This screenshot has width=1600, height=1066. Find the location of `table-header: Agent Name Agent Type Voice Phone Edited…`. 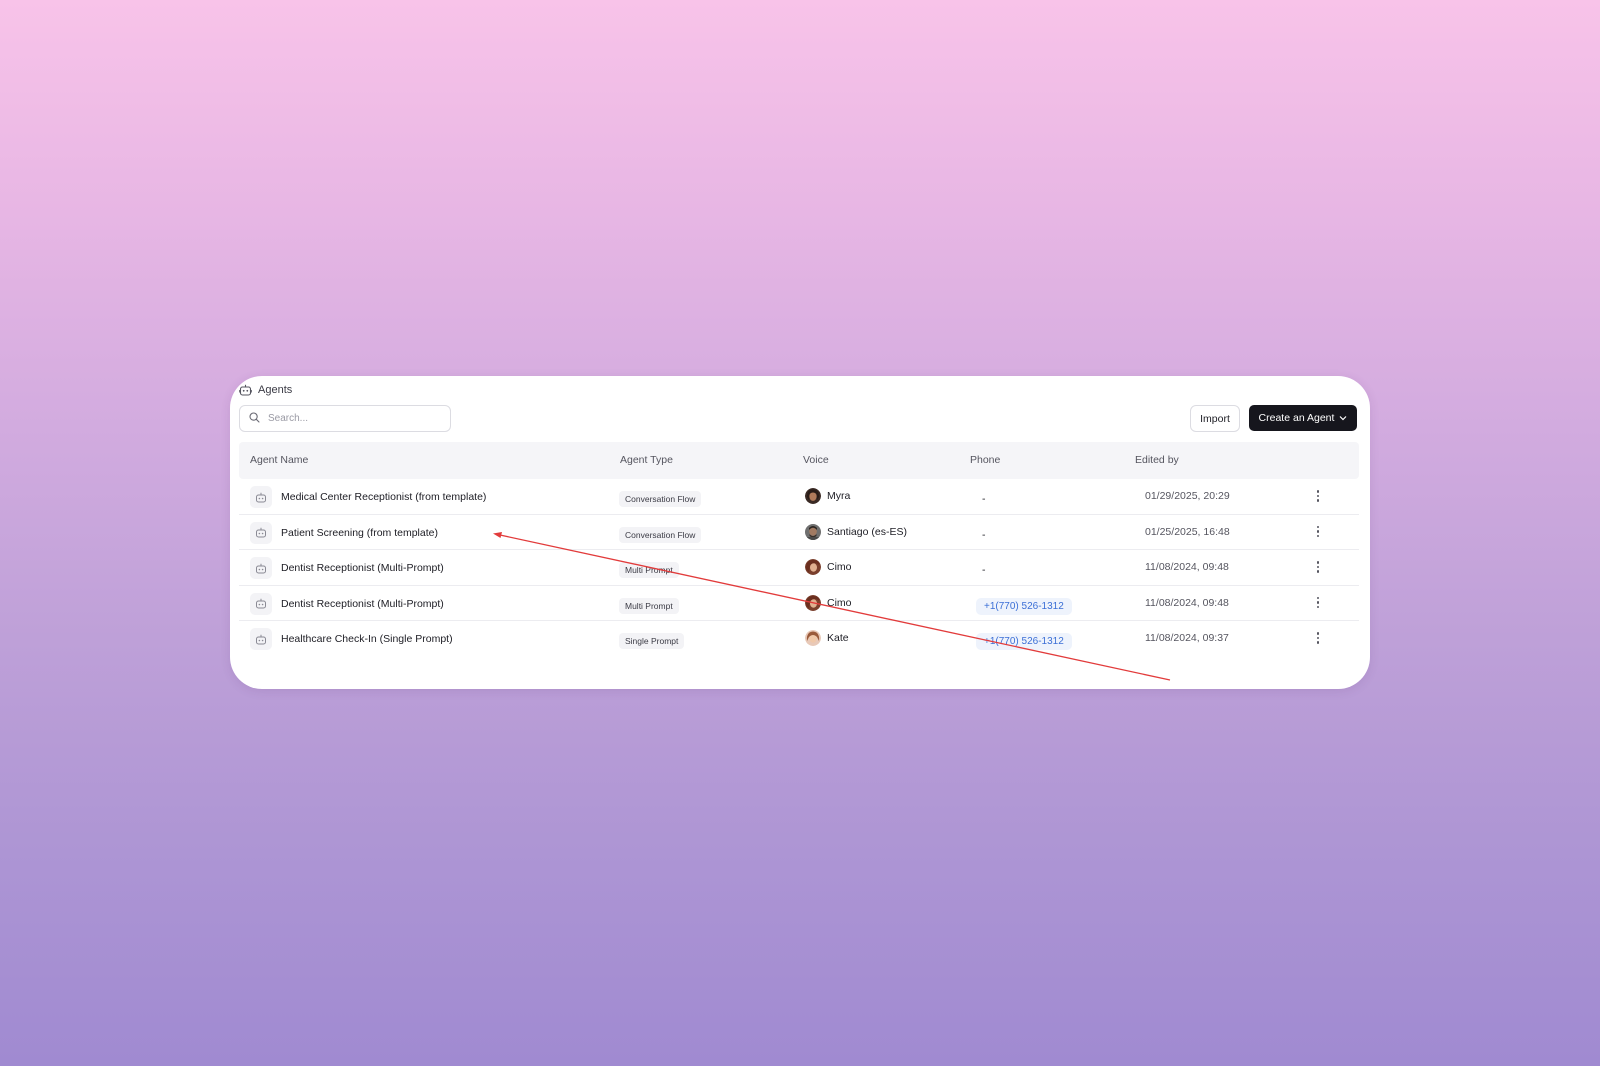

table-header: Agent Name Agent Type Voice Phone Edited… is located at coordinates (799, 460).